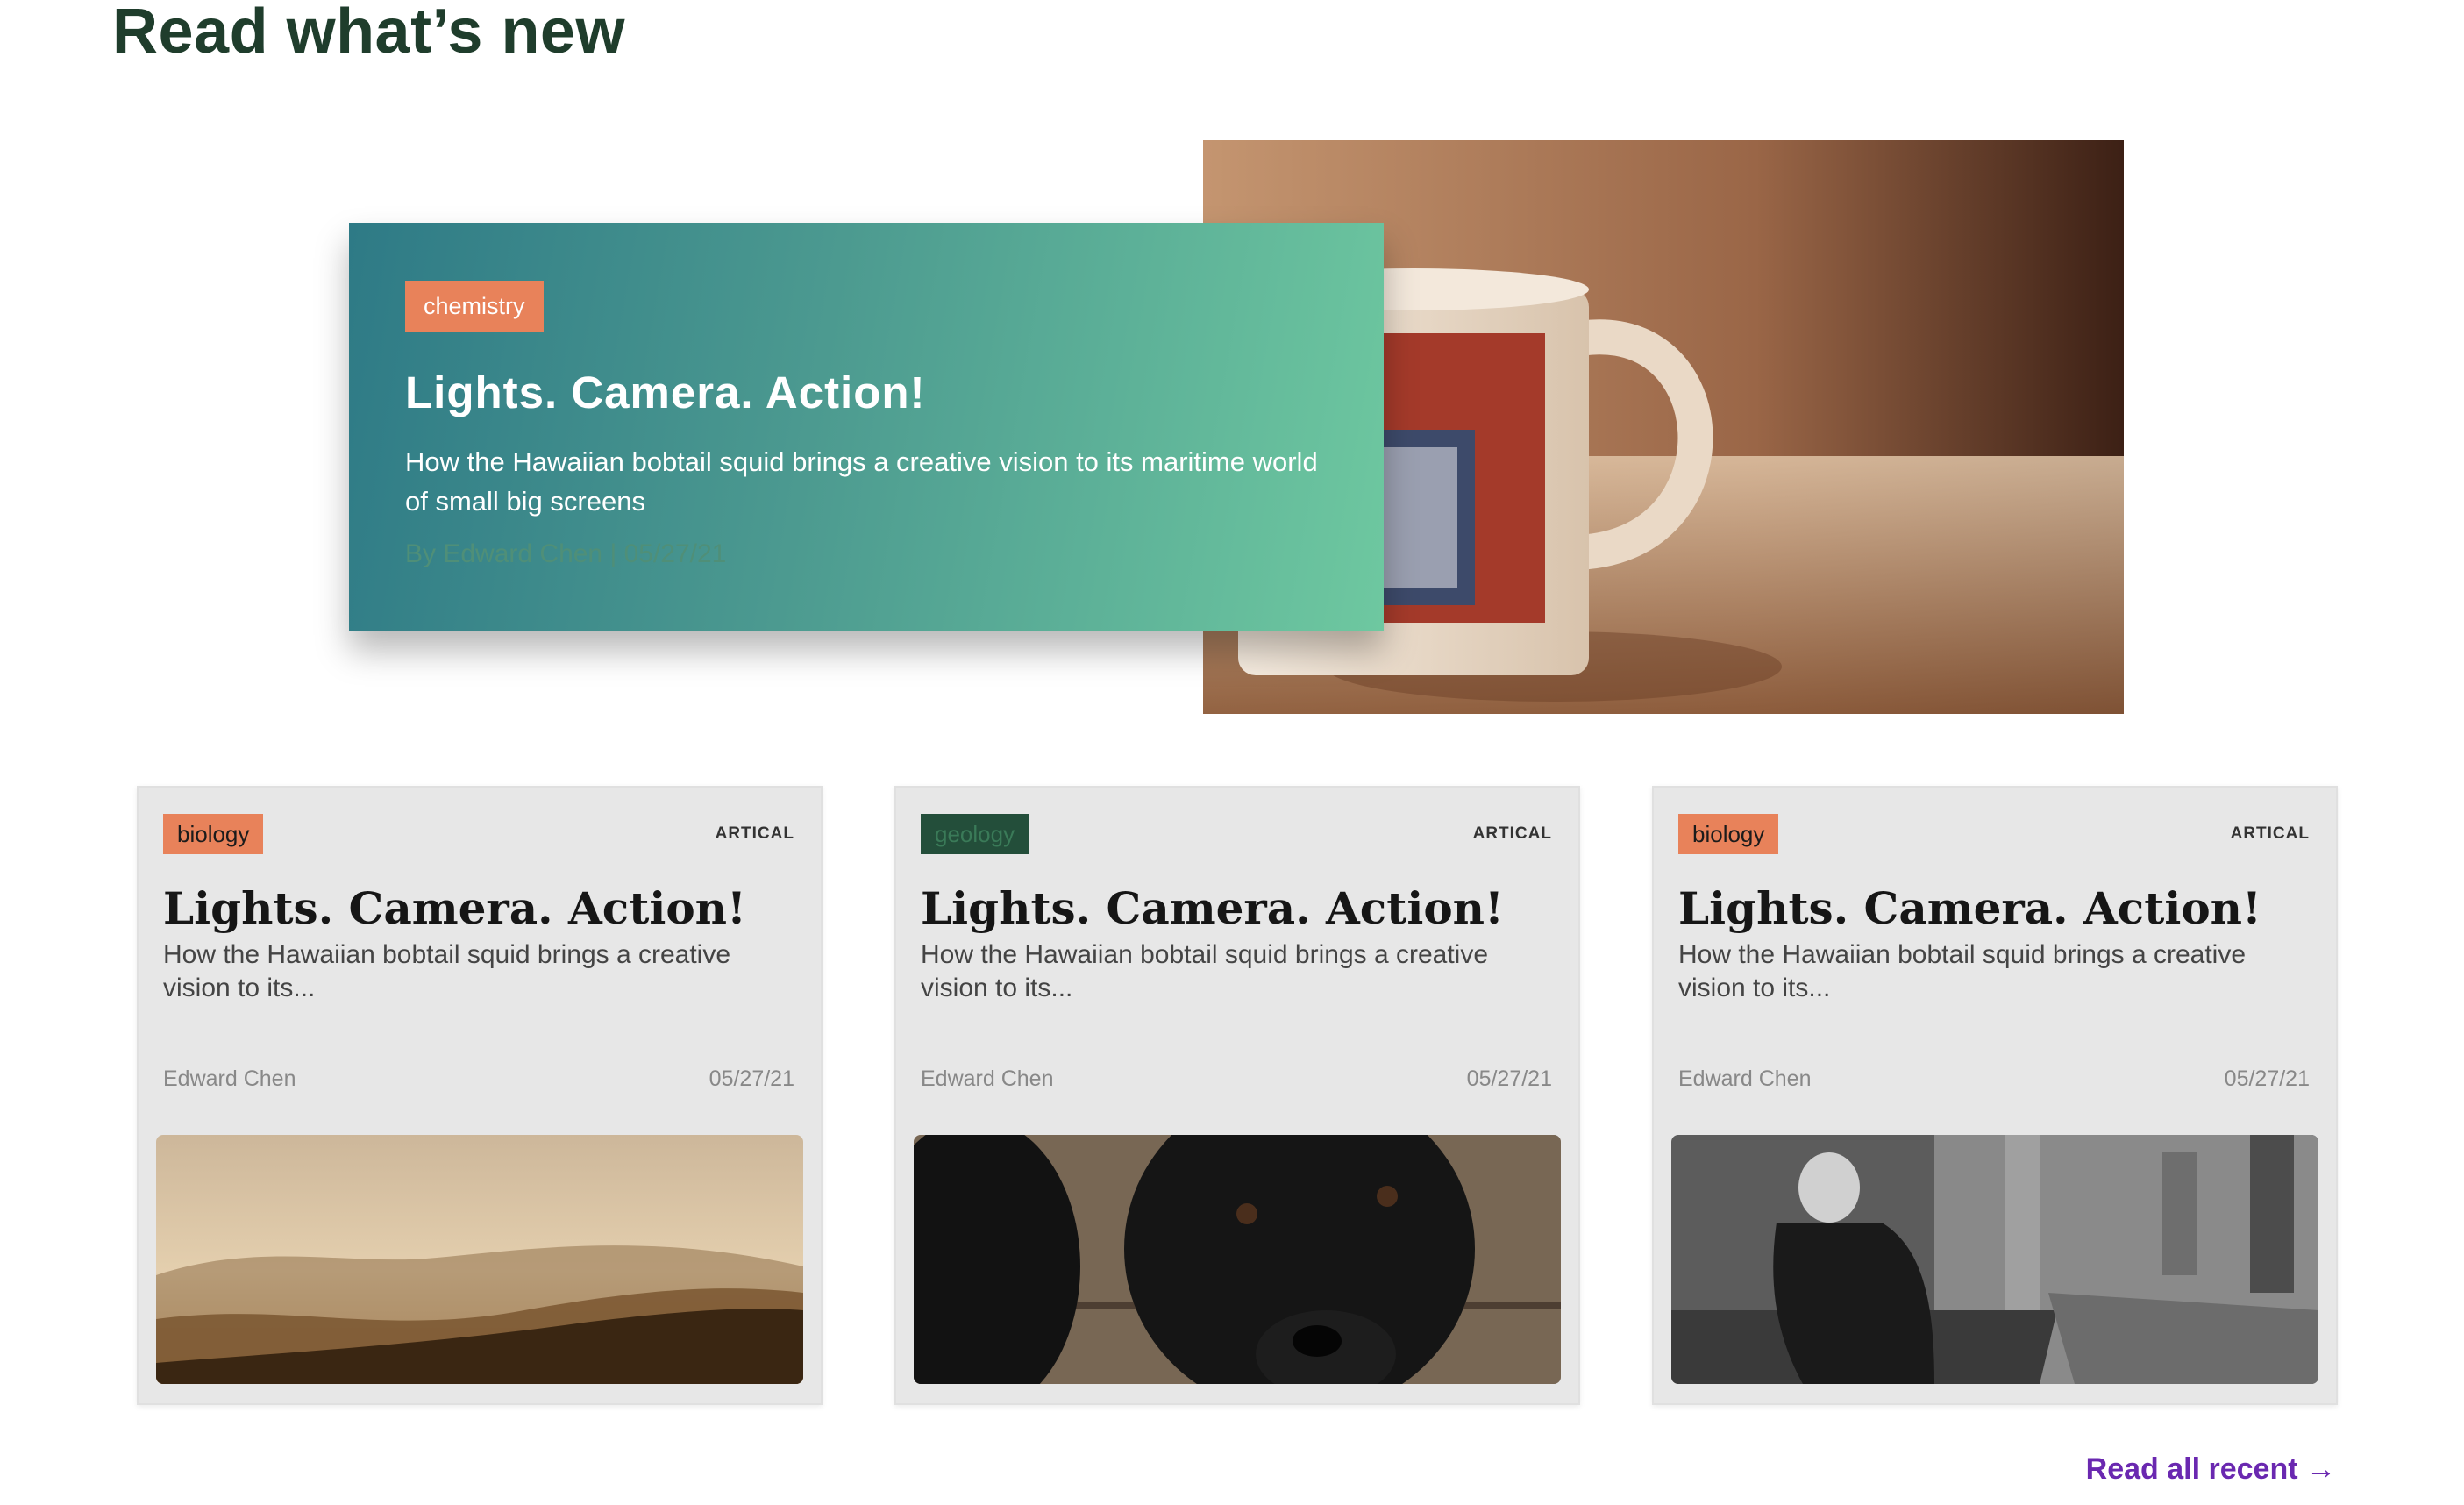  I want to click on card-category-tag: geology, so click(975, 834).